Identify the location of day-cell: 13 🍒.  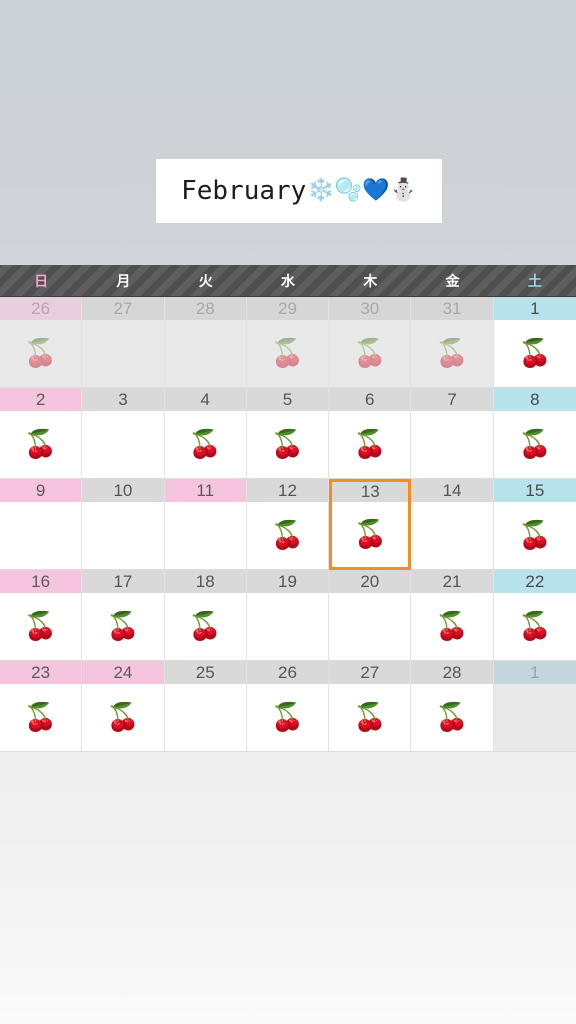
(370, 524).